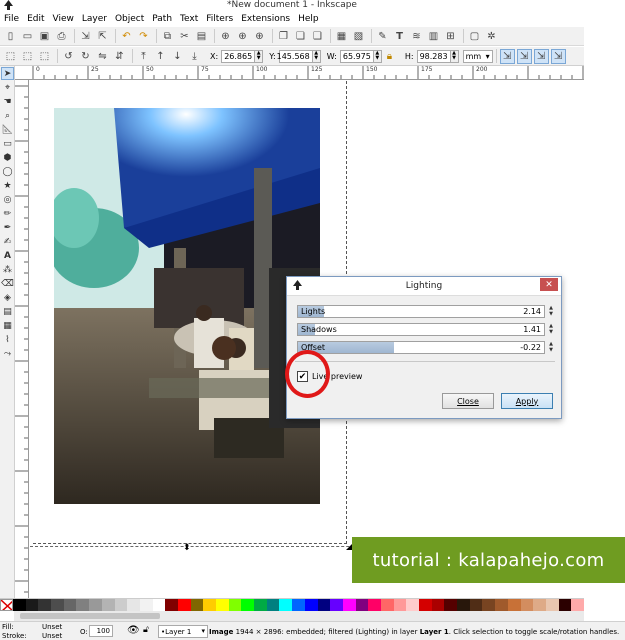  I want to click on shadows-slider: Shadows 1.41 ▲ ▼, so click(426, 329).